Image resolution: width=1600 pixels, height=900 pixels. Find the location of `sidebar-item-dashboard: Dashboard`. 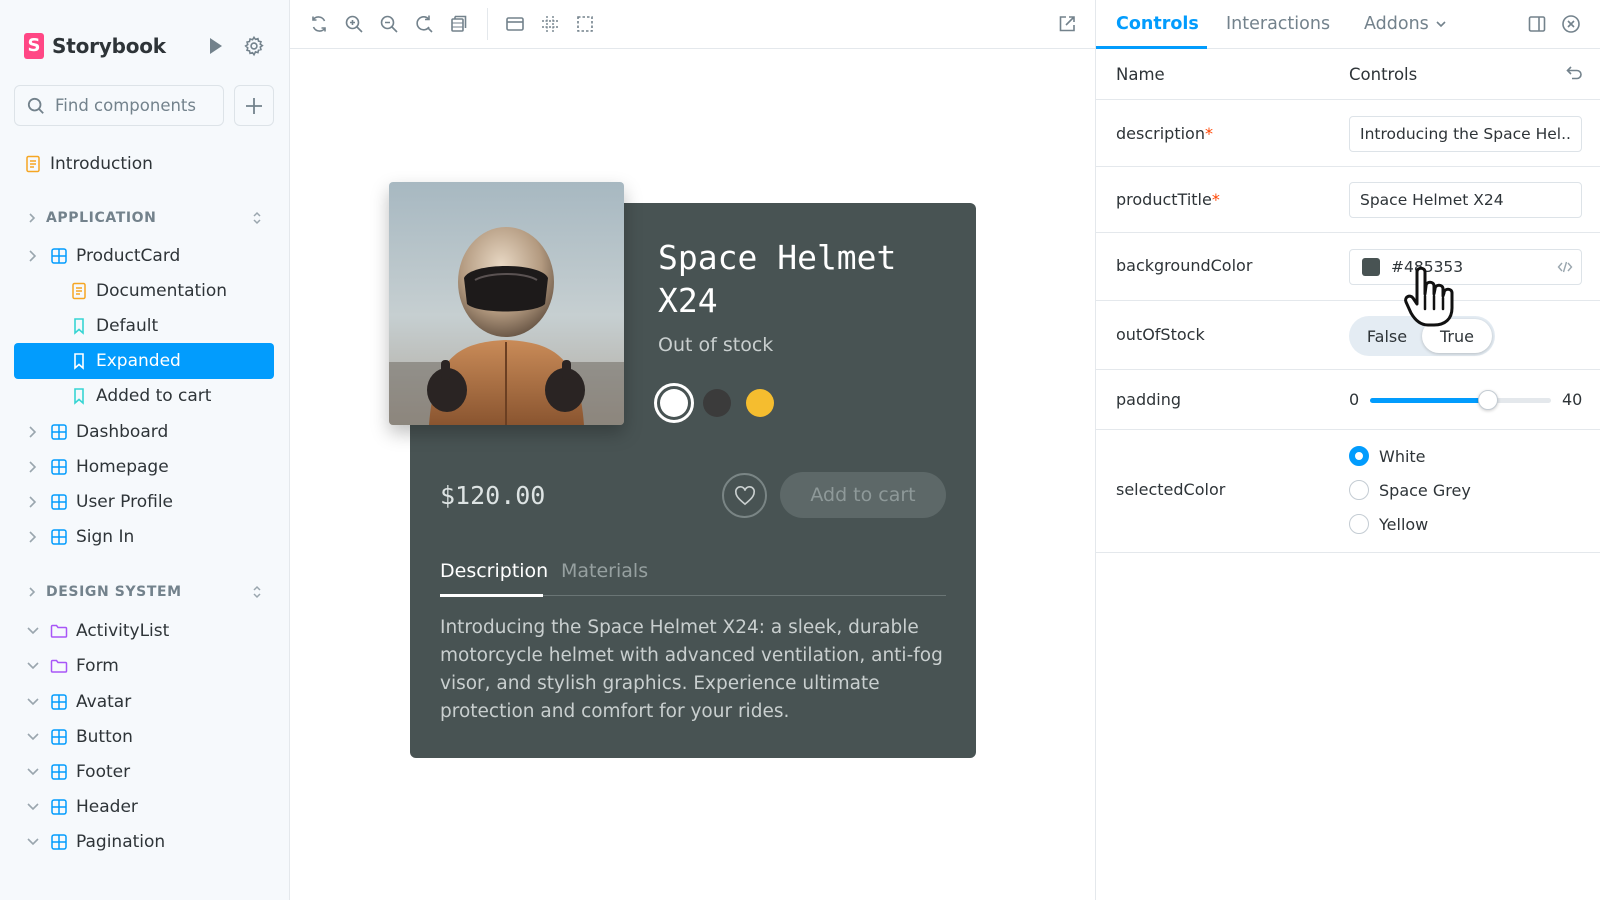

sidebar-item-dashboard: Dashboard is located at coordinates (144, 432).